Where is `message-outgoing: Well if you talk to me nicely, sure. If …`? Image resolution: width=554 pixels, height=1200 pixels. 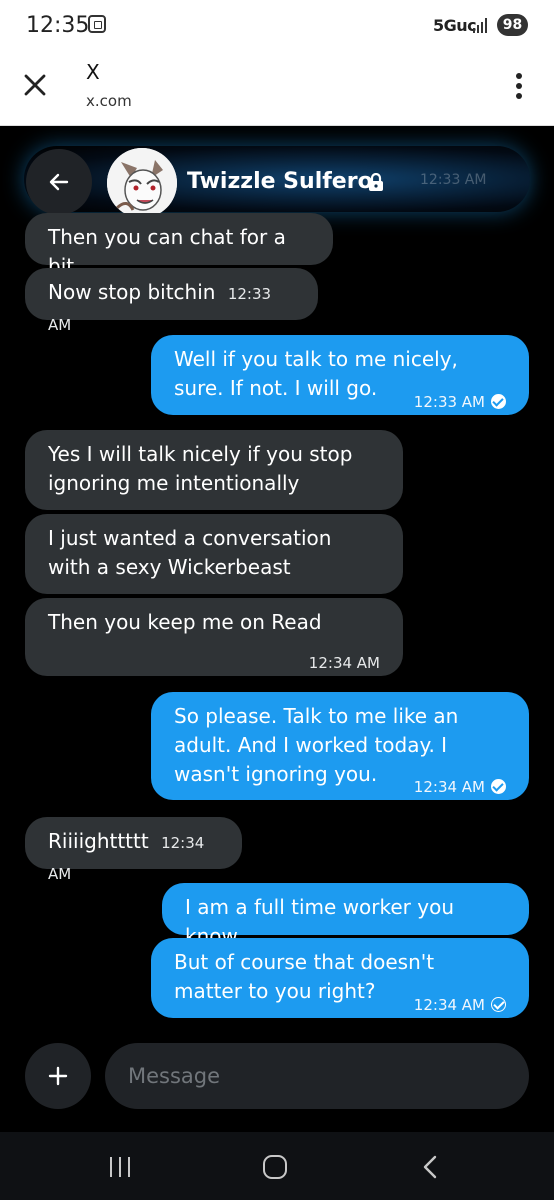
message-outgoing: Well if you talk to me nicely, sure. If … is located at coordinates (340, 375).